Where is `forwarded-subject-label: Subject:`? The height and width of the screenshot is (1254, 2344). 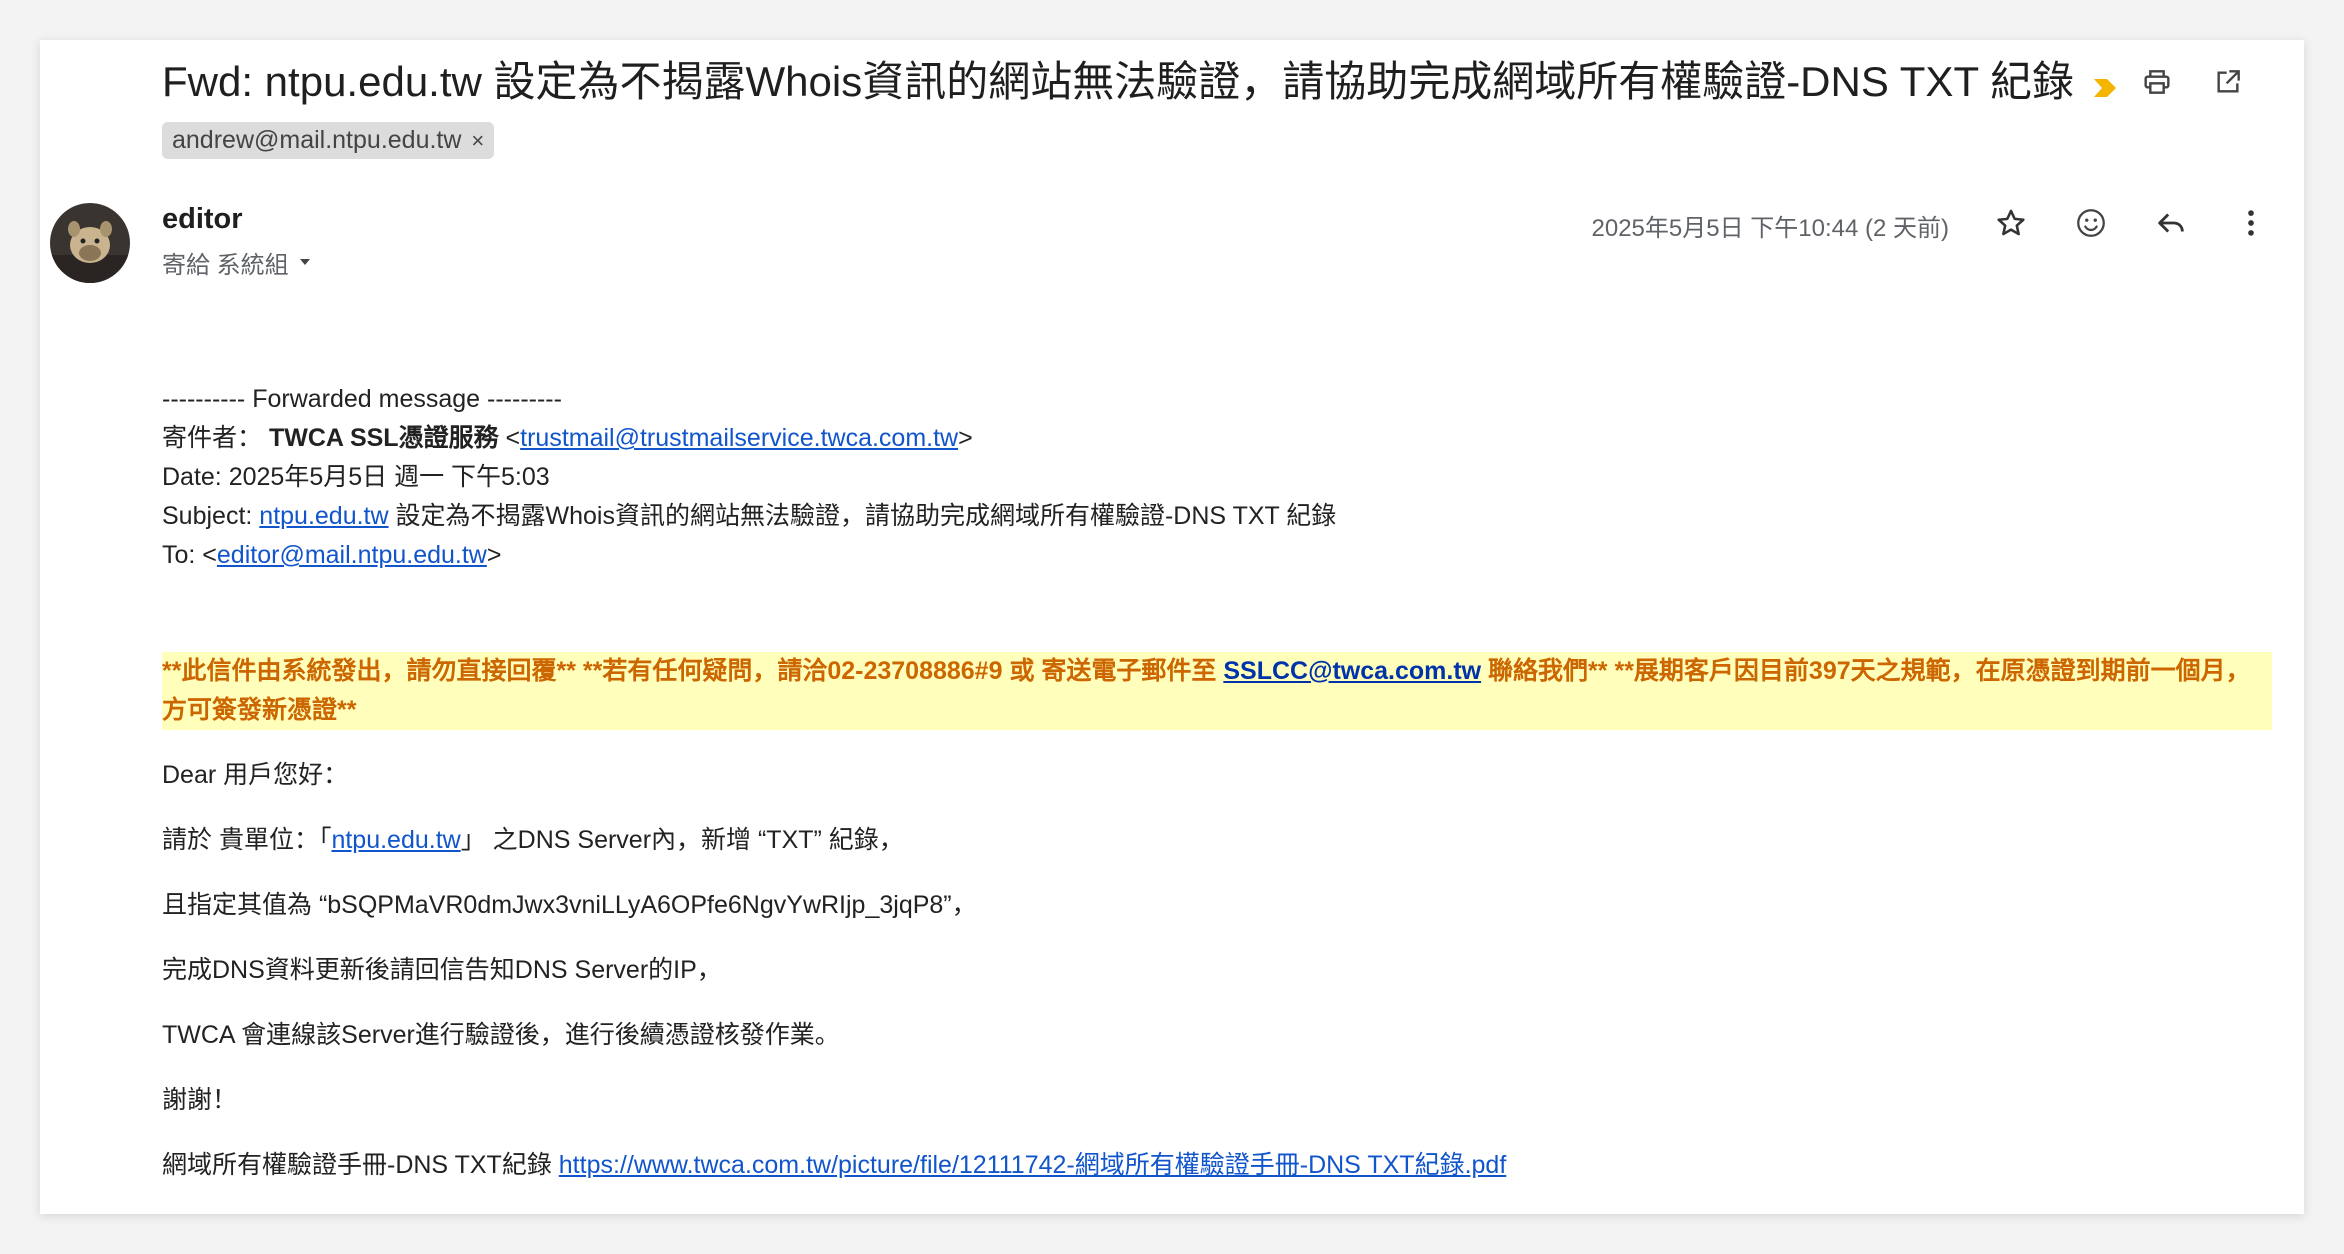
forwarded-subject-label: Subject: is located at coordinates (207, 516).